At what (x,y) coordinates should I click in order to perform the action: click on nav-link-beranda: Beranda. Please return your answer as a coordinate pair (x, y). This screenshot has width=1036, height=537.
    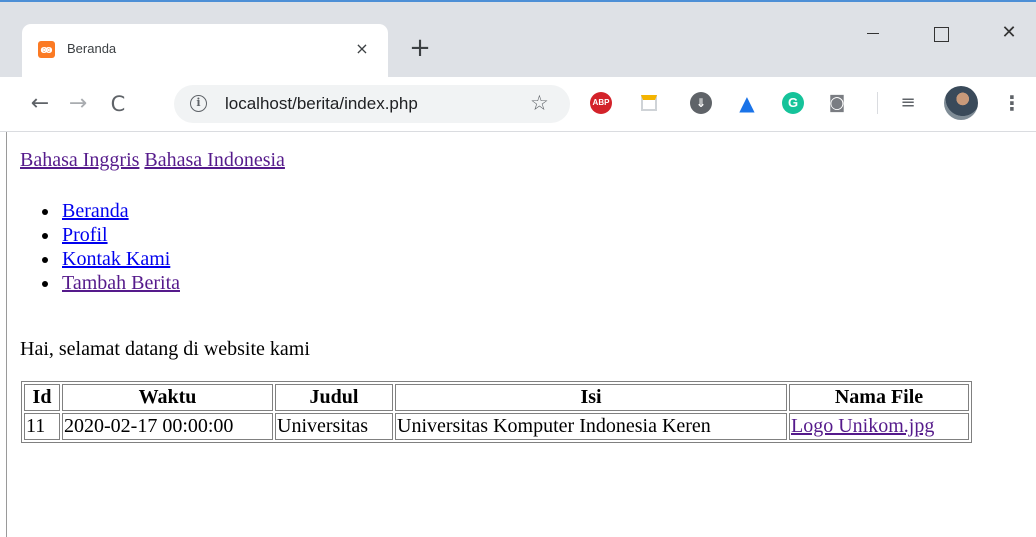
    Looking at the image, I should click on (95, 211).